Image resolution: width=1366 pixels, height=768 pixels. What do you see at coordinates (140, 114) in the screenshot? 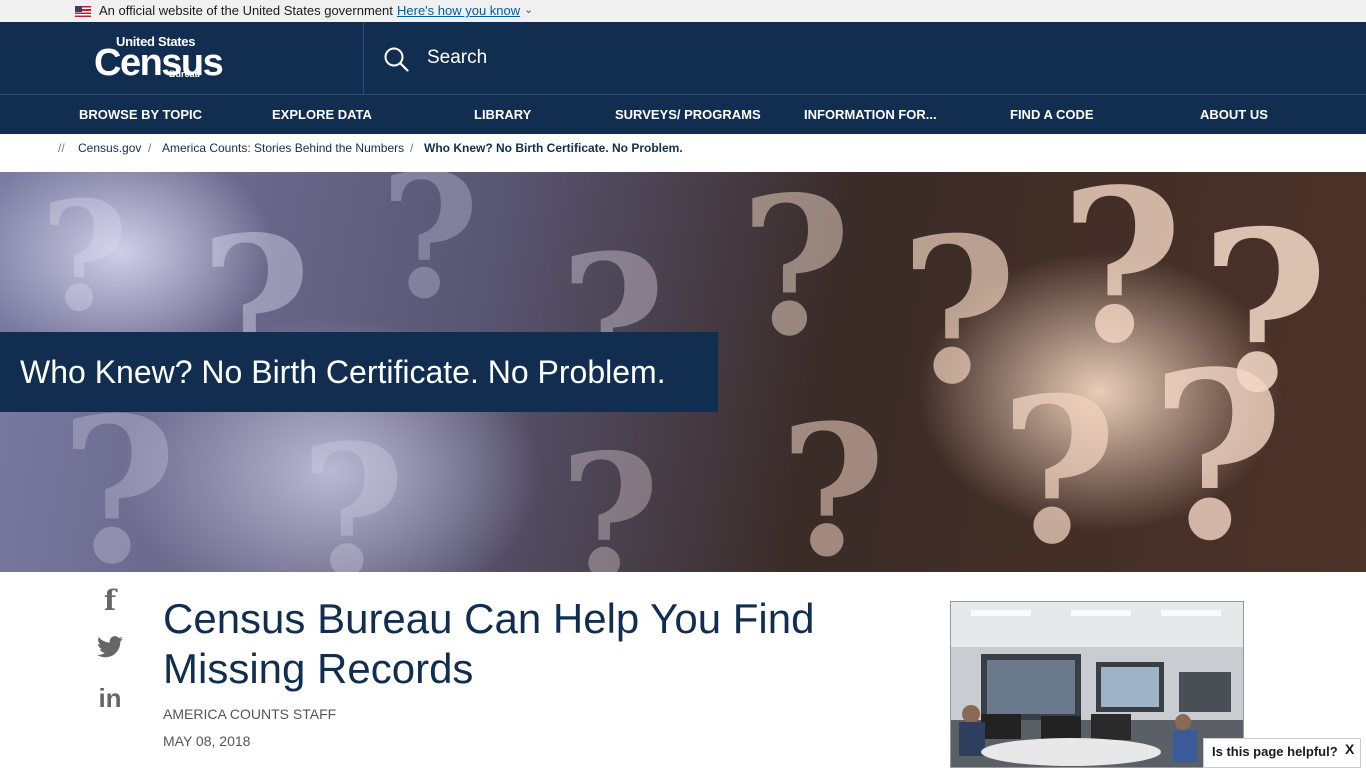
I see `nav-item-browse-by-topic: BROWSE BY TOPIC` at bounding box center [140, 114].